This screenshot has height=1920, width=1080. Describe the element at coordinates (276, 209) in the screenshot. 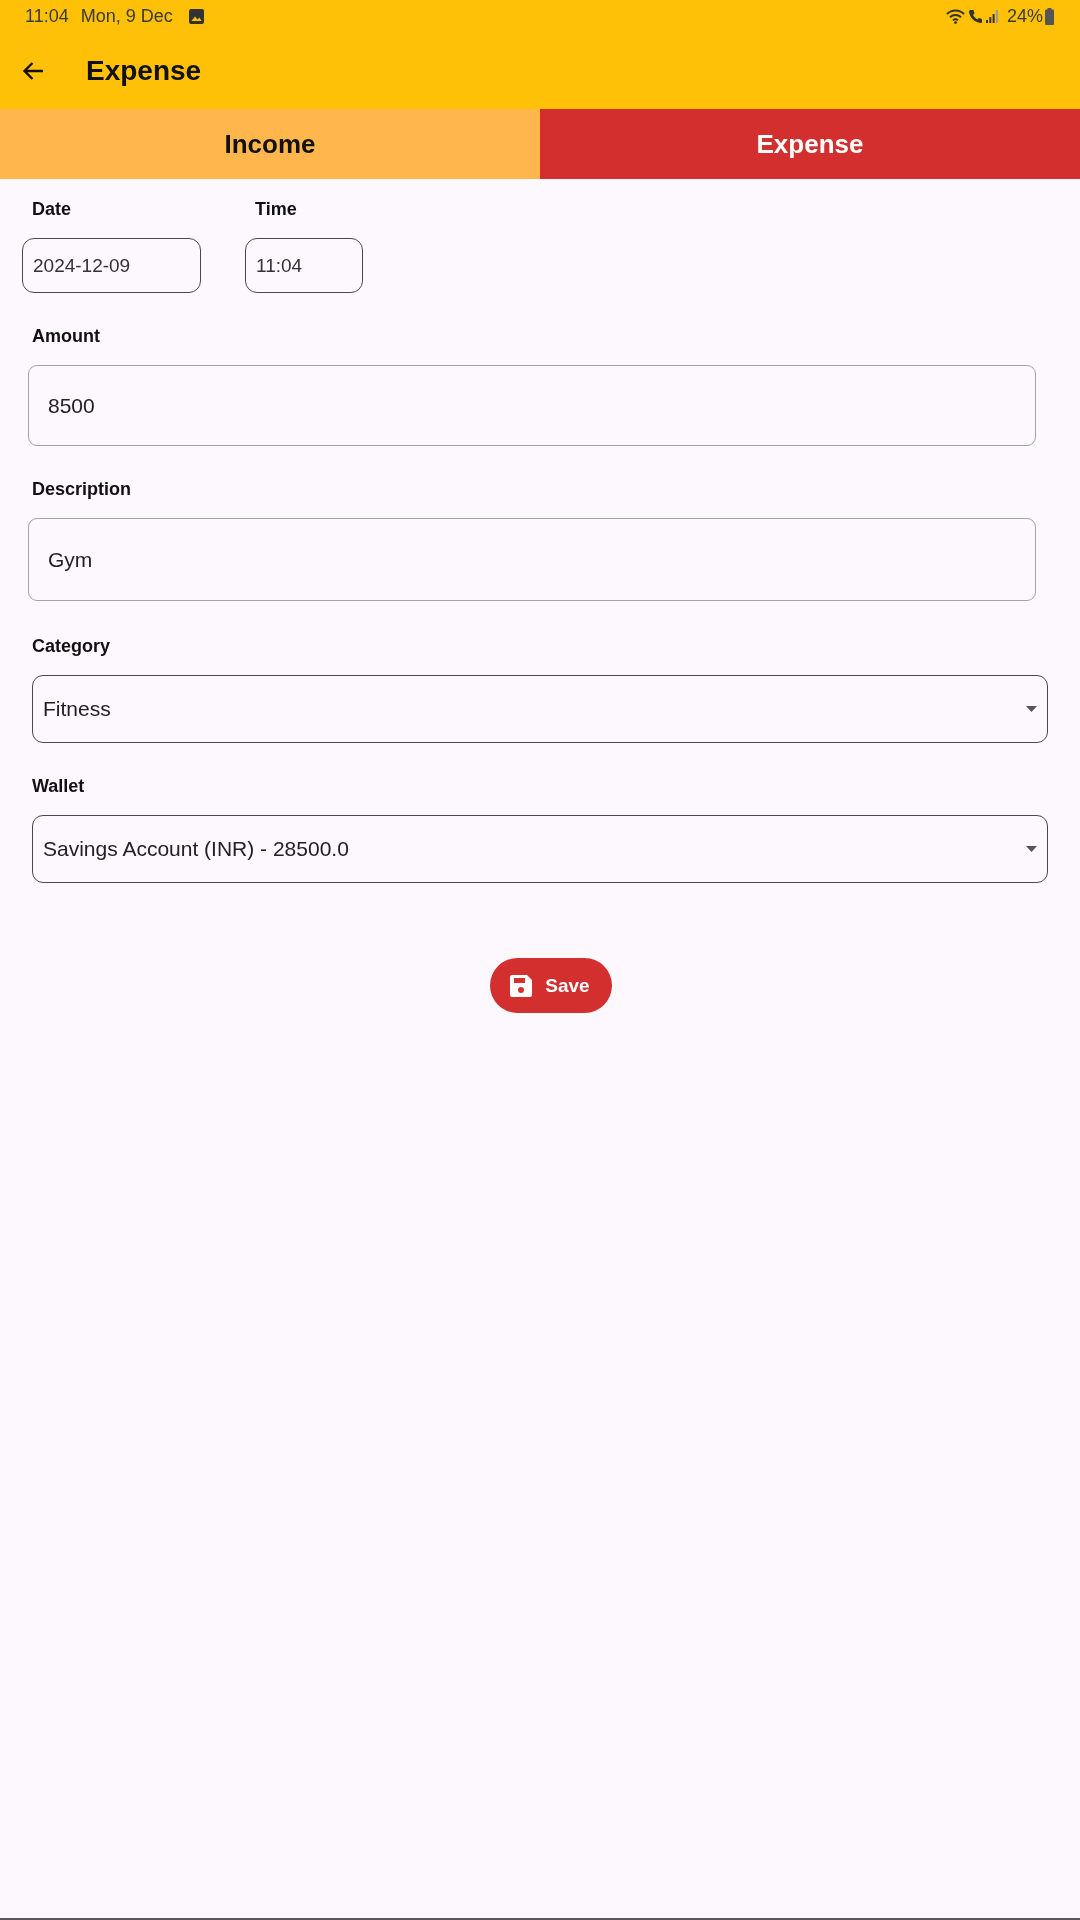

I see `field-label: Time` at that location.